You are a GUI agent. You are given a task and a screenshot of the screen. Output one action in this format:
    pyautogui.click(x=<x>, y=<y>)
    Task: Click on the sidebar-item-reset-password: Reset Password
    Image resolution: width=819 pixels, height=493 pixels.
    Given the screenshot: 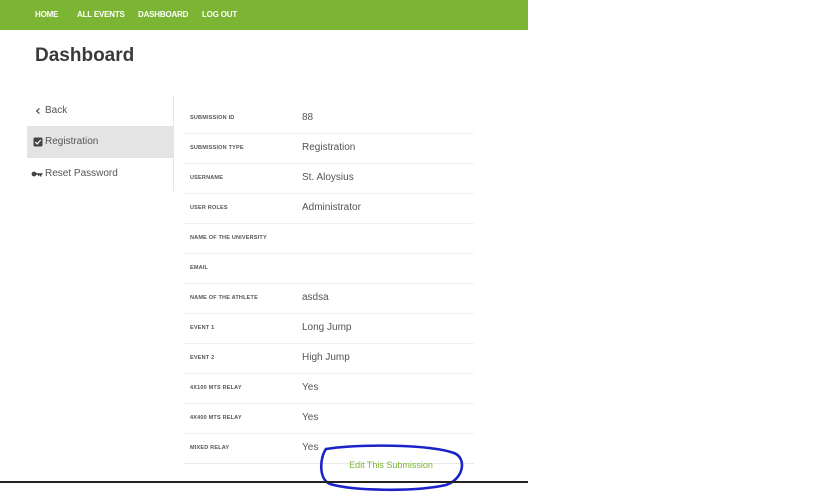 What is the action you would take?
    pyautogui.click(x=100, y=174)
    